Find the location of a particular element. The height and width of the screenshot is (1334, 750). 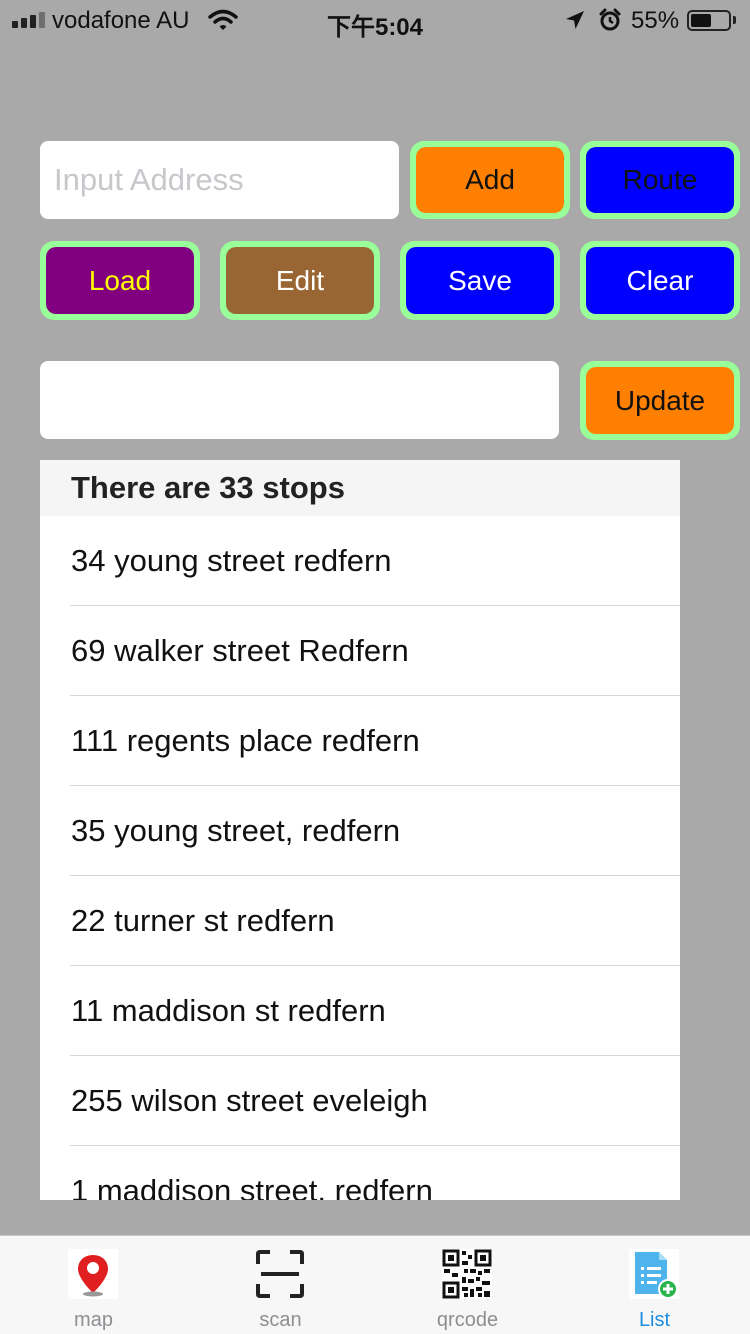

status-bar: vodafone AU 下午5:04 55% is located at coordinates (375, 20).